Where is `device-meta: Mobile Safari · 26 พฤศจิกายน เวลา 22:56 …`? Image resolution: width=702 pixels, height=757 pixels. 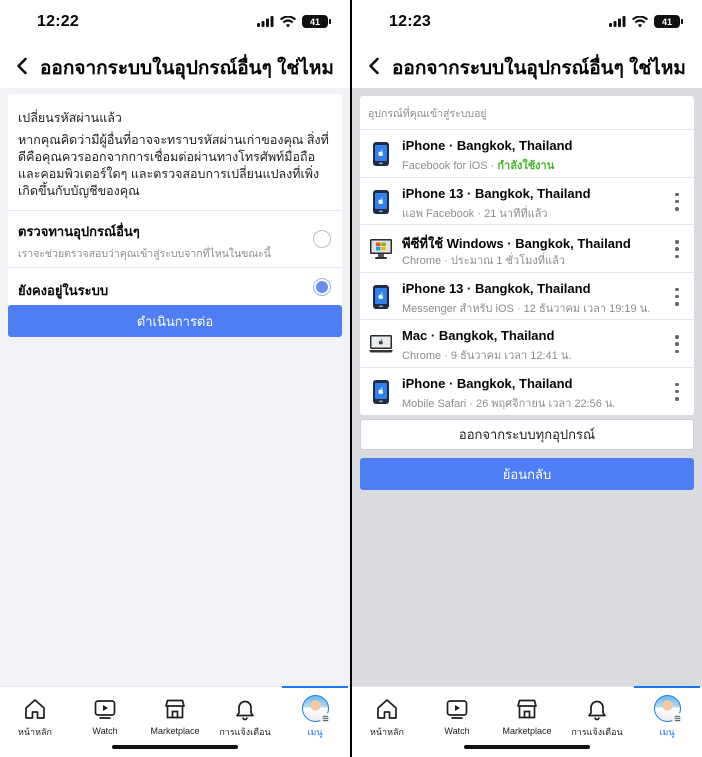
device-meta: Mobile Safari · 26 พฤศจิกายน เวลา 22:56 … is located at coordinates (509, 403).